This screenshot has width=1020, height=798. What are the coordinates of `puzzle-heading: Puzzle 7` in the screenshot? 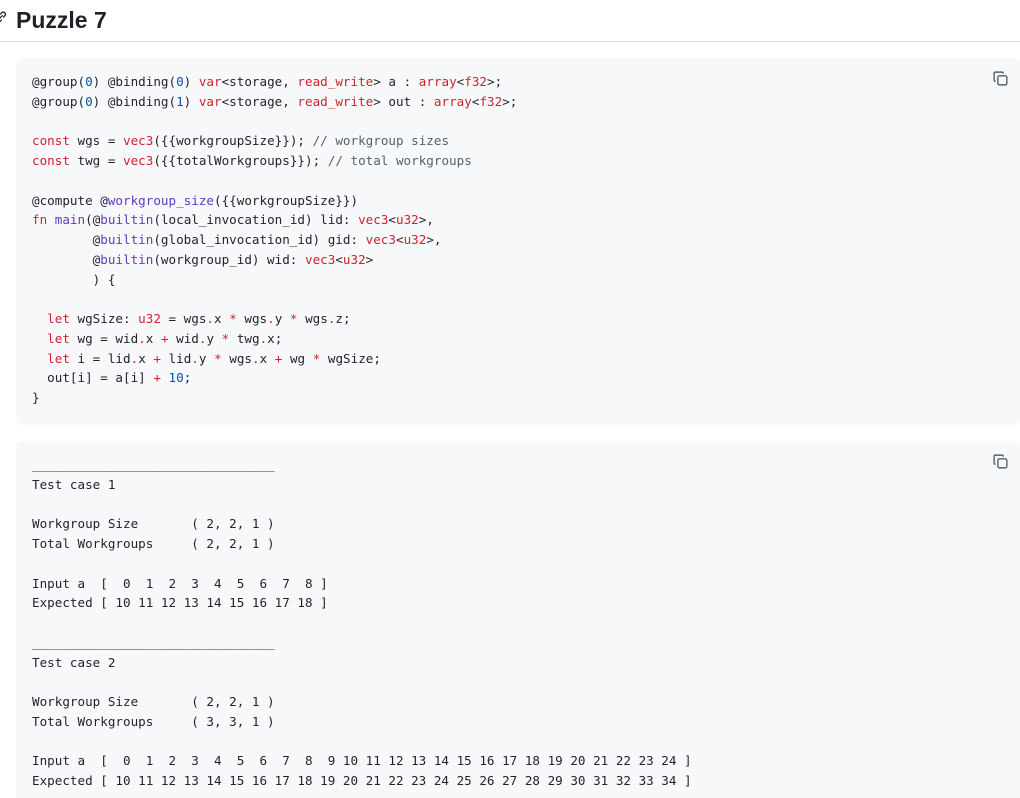 It's located at (510, 21).